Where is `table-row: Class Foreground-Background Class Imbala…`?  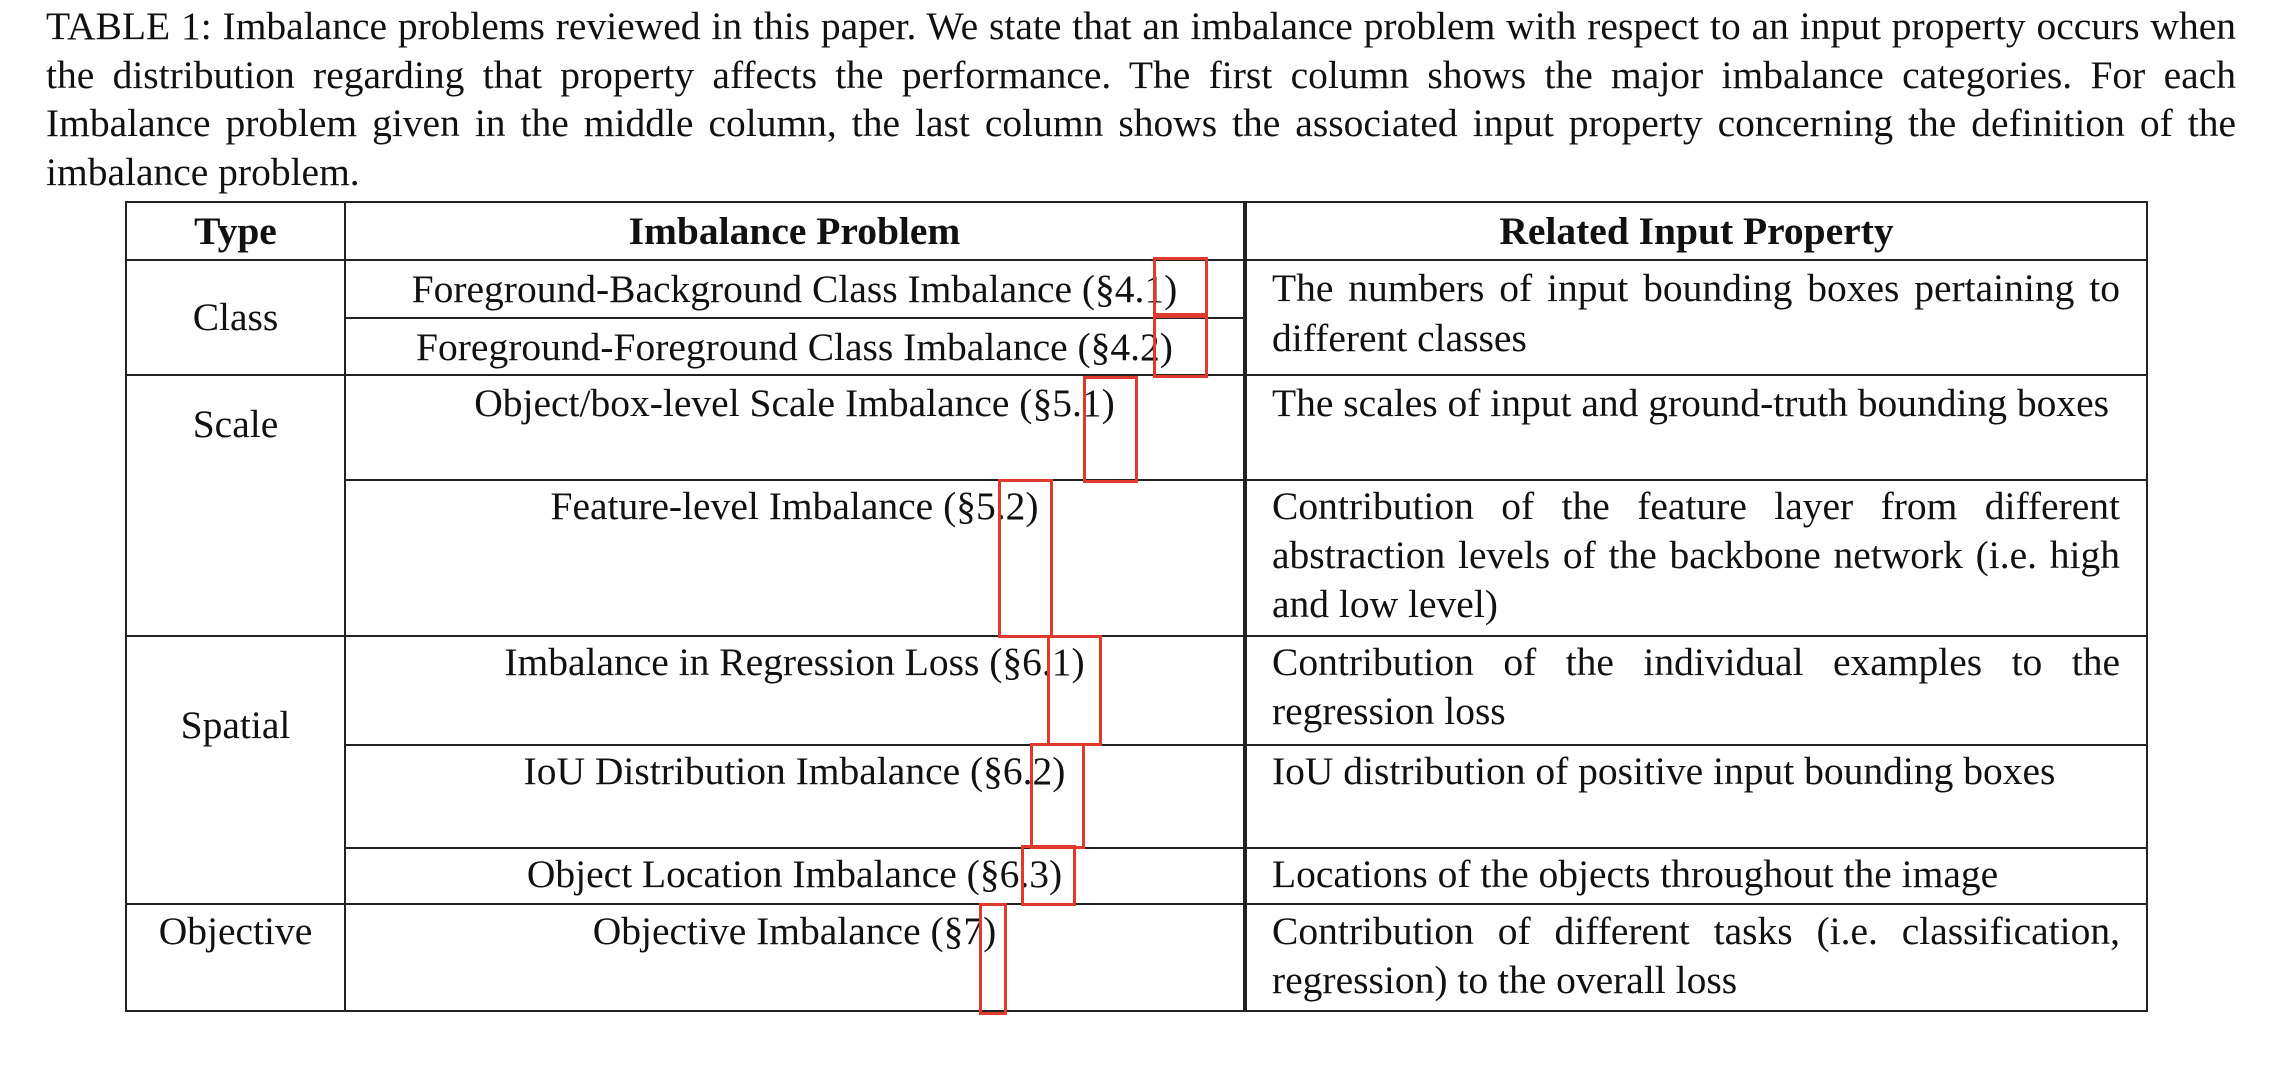
table-row: Class Foreground-Background Class Imbala… is located at coordinates (1136, 317).